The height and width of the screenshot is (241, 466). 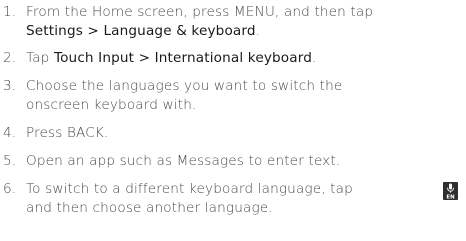 I want to click on mic-glyph: EN, so click(x=450, y=191).